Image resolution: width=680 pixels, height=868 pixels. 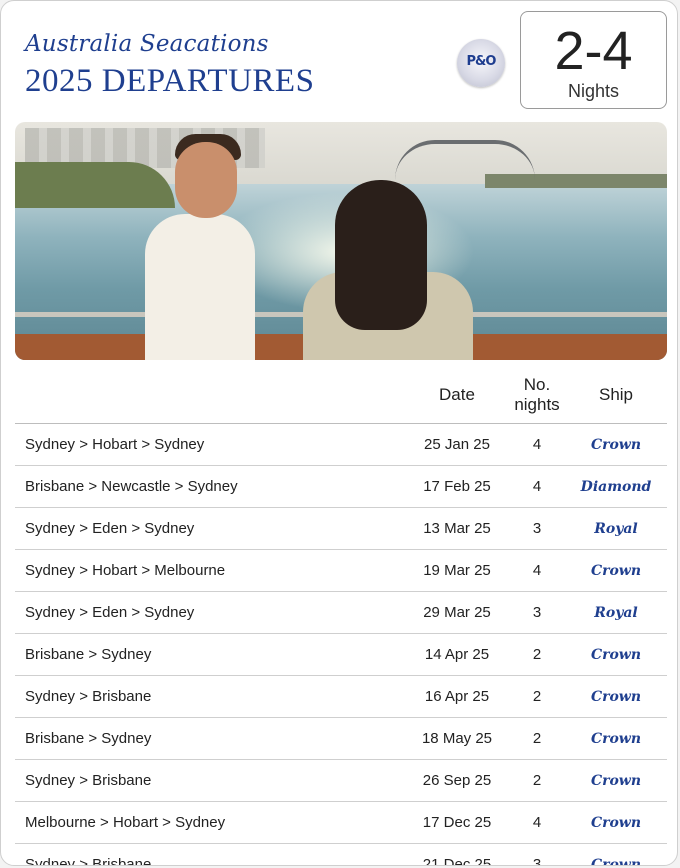 What do you see at coordinates (616, 486) in the screenshot?
I see `ship-cell: Diamond` at bounding box center [616, 486].